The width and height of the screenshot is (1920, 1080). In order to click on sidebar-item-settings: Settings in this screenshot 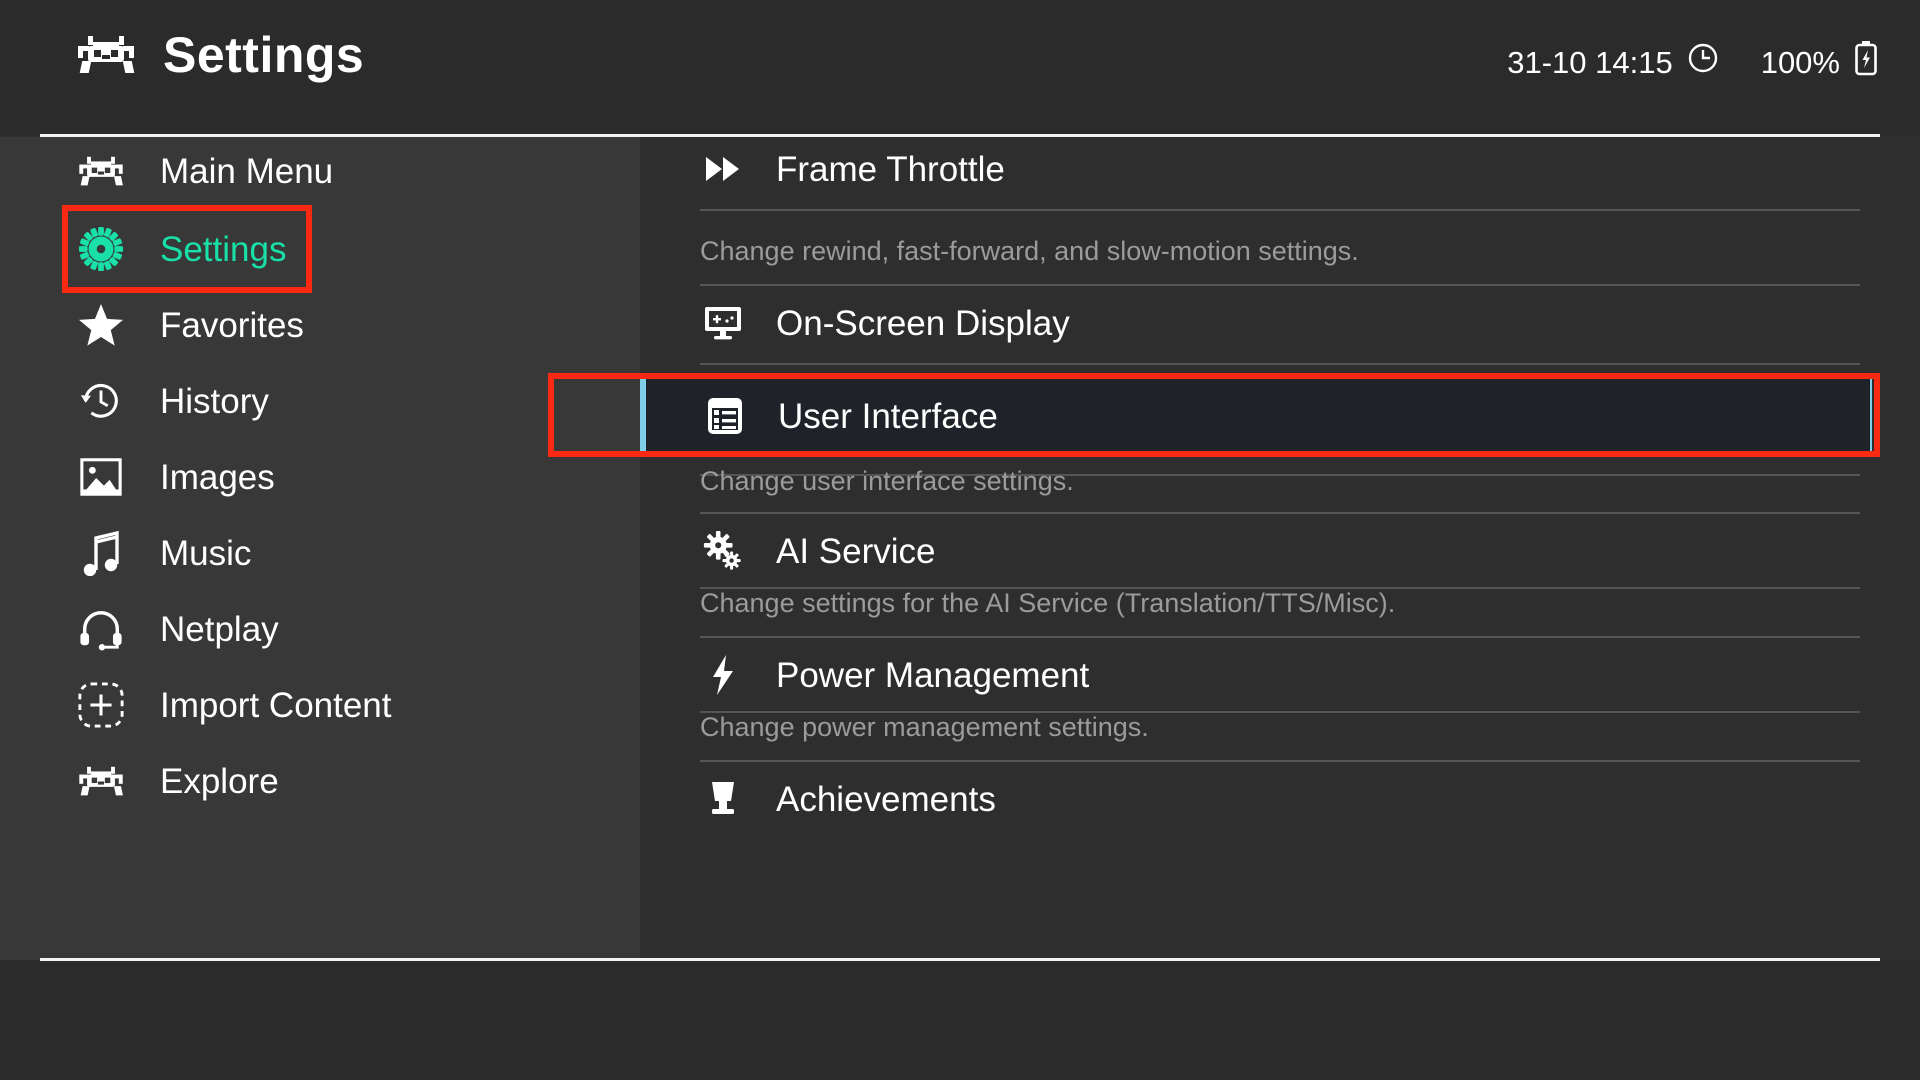, I will do `click(320, 249)`.